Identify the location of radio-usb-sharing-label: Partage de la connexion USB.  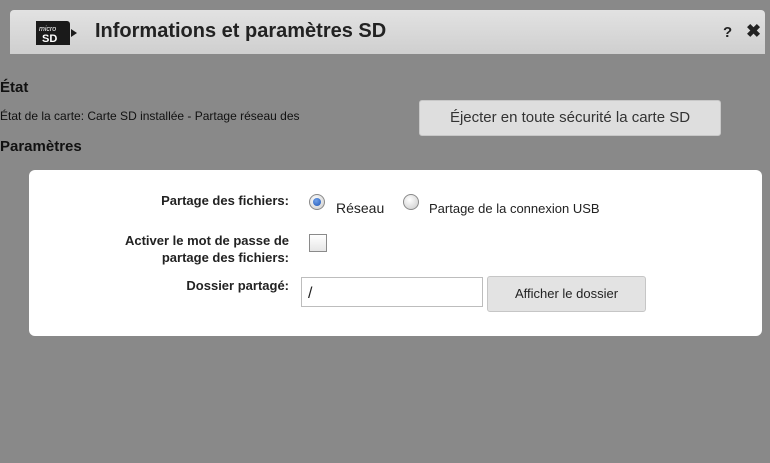
(514, 208).